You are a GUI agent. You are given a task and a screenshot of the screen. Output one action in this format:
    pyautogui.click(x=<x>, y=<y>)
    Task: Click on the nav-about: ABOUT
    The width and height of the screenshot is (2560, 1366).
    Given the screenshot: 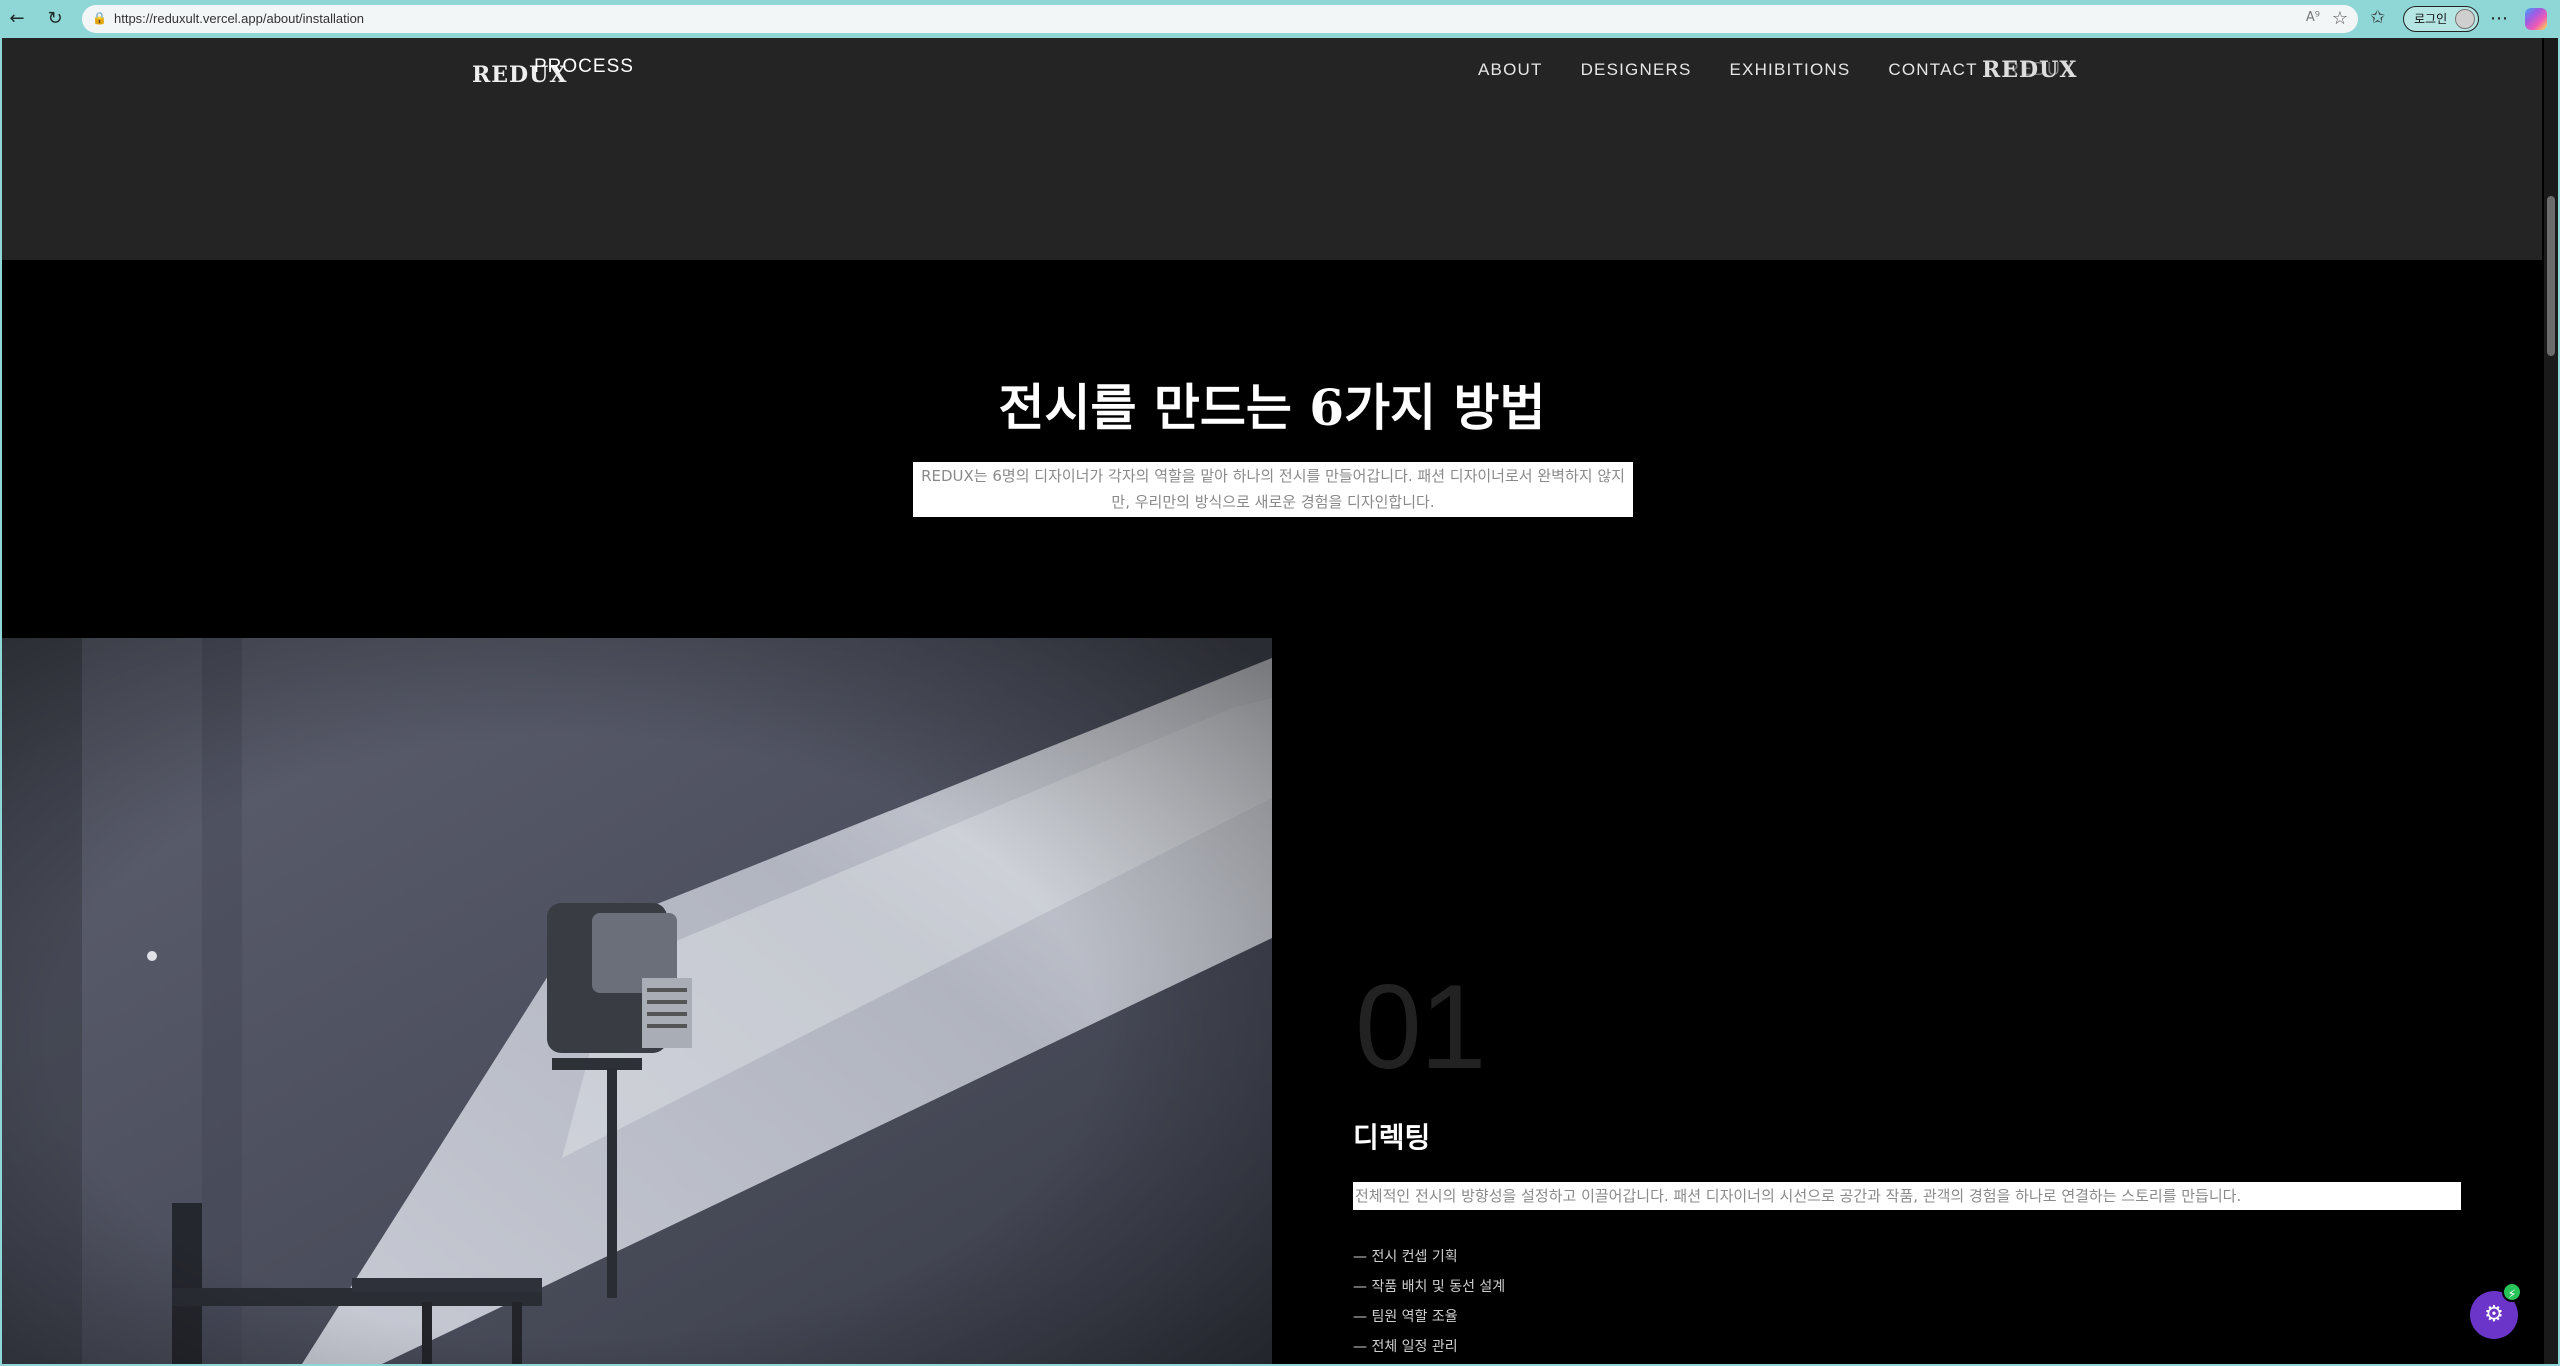 What is the action you would take?
    pyautogui.click(x=1510, y=73)
    